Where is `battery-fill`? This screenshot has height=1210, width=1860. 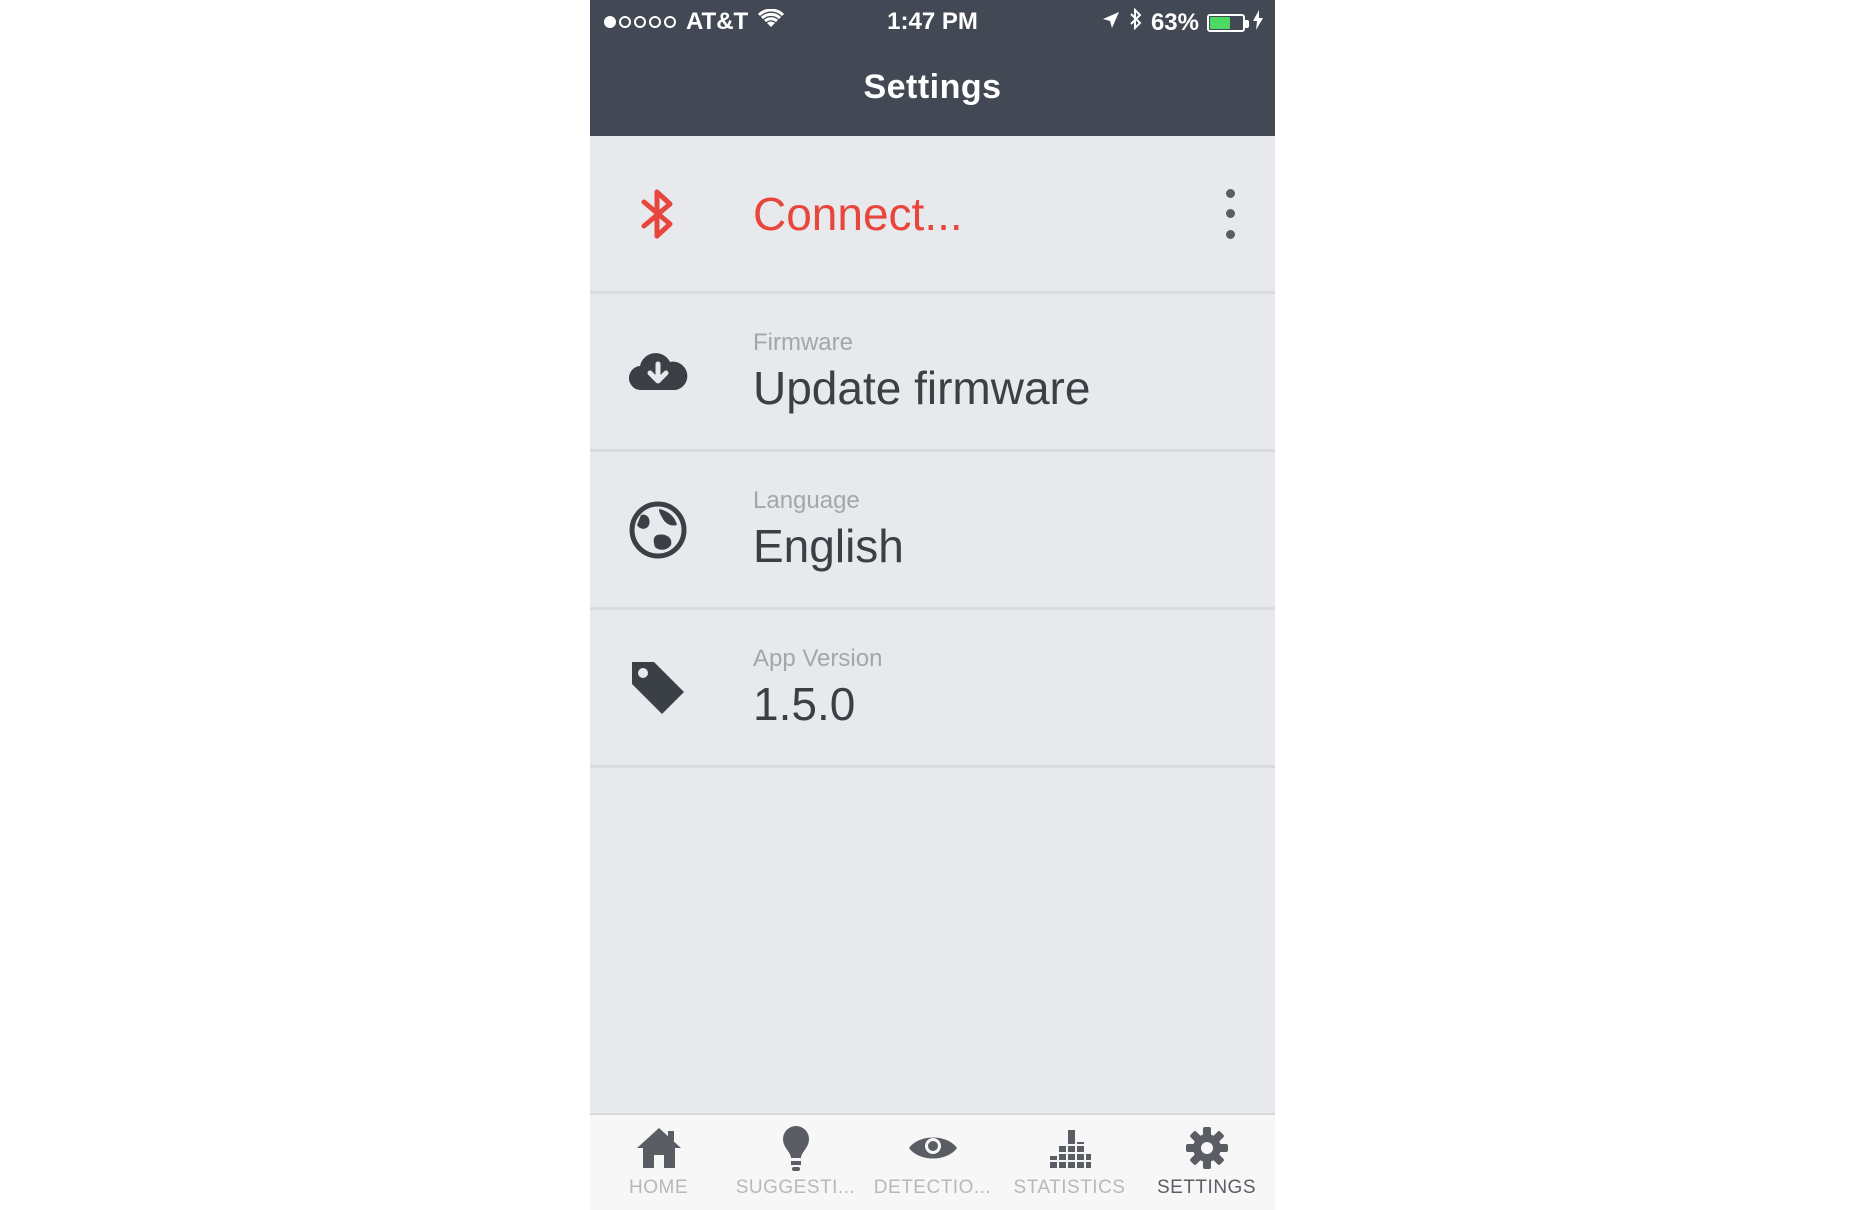
battery-fill is located at coordinates (1220, 22).